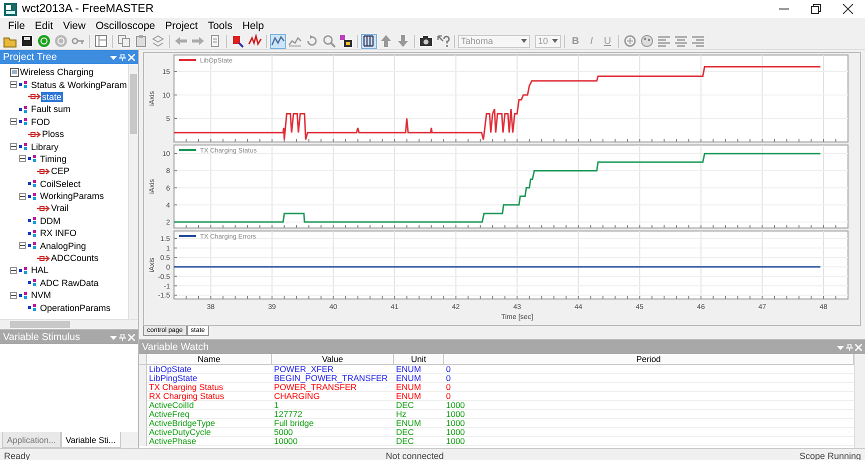  What do you see at coordinates (830, 455) in the screenshot?
I see `status-text: Scope Running` at bounding box center [830, 455].